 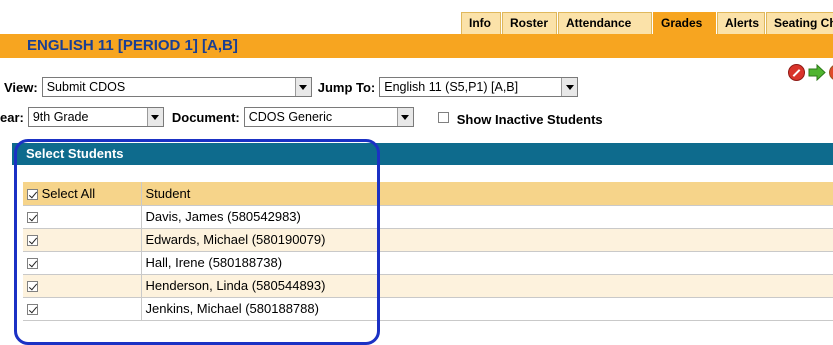 What do you see at coordinates (12, 117) in the screenshot?
I see `year-label: ear:` at bounding box center [12, 117].